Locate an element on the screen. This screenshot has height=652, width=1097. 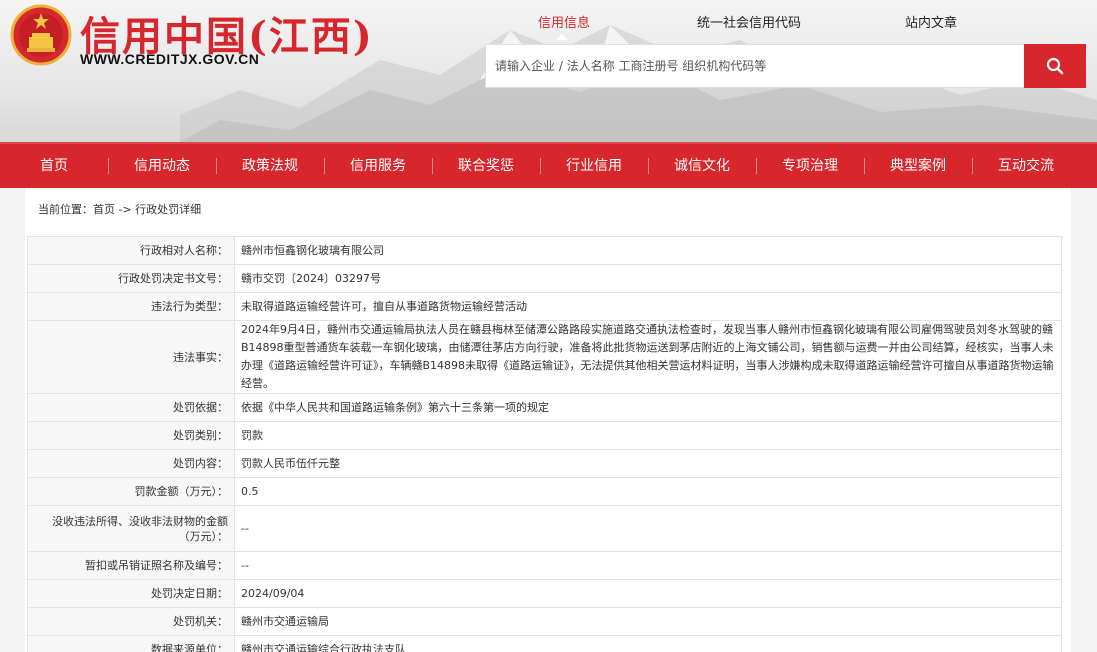
nav-credit-news: 信用动态 is located at coordinates (162, 166).